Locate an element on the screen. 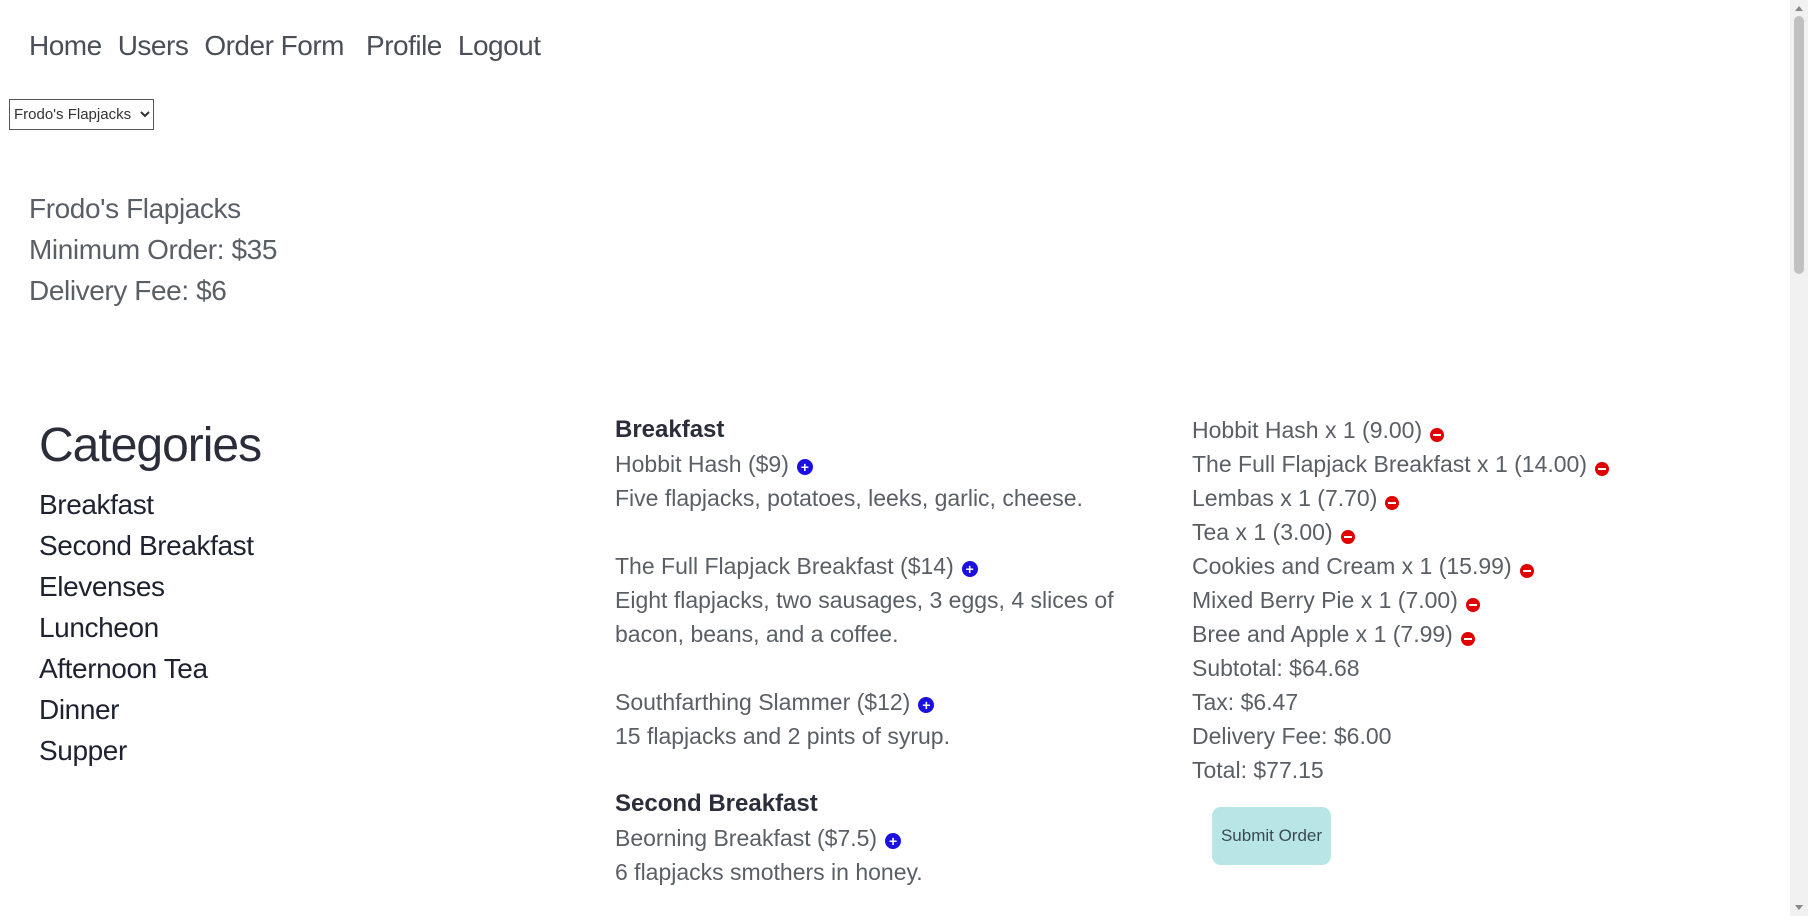 Image resolution: width=1808 pixels, height=923 pixels. cart-total: Total: $77.15 is located at coordinates (1258, 770).